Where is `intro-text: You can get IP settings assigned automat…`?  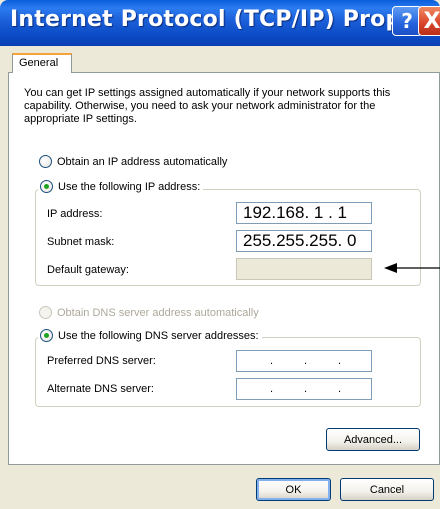 intro-text: You can get IP settings assigned automat… is located at coordinates (207, 106).